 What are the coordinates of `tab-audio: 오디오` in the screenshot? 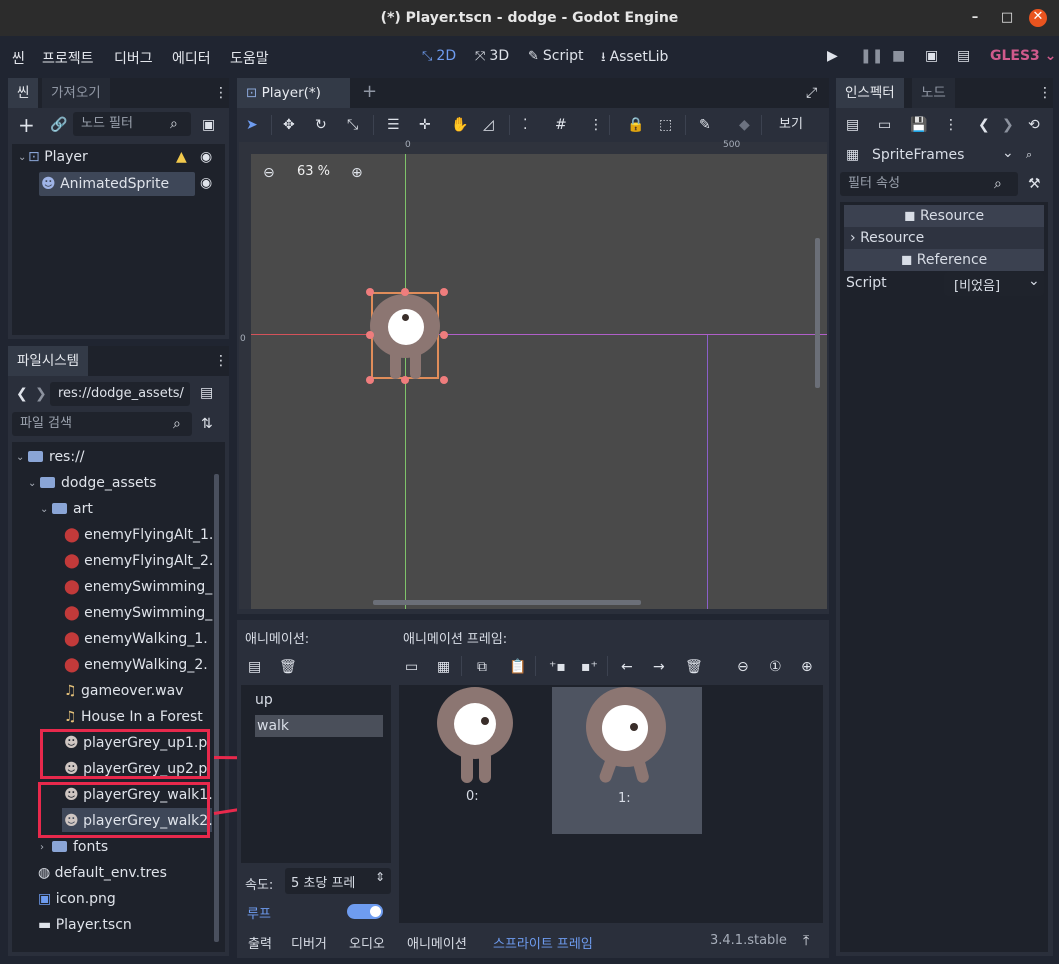 It's located at (367, 942).